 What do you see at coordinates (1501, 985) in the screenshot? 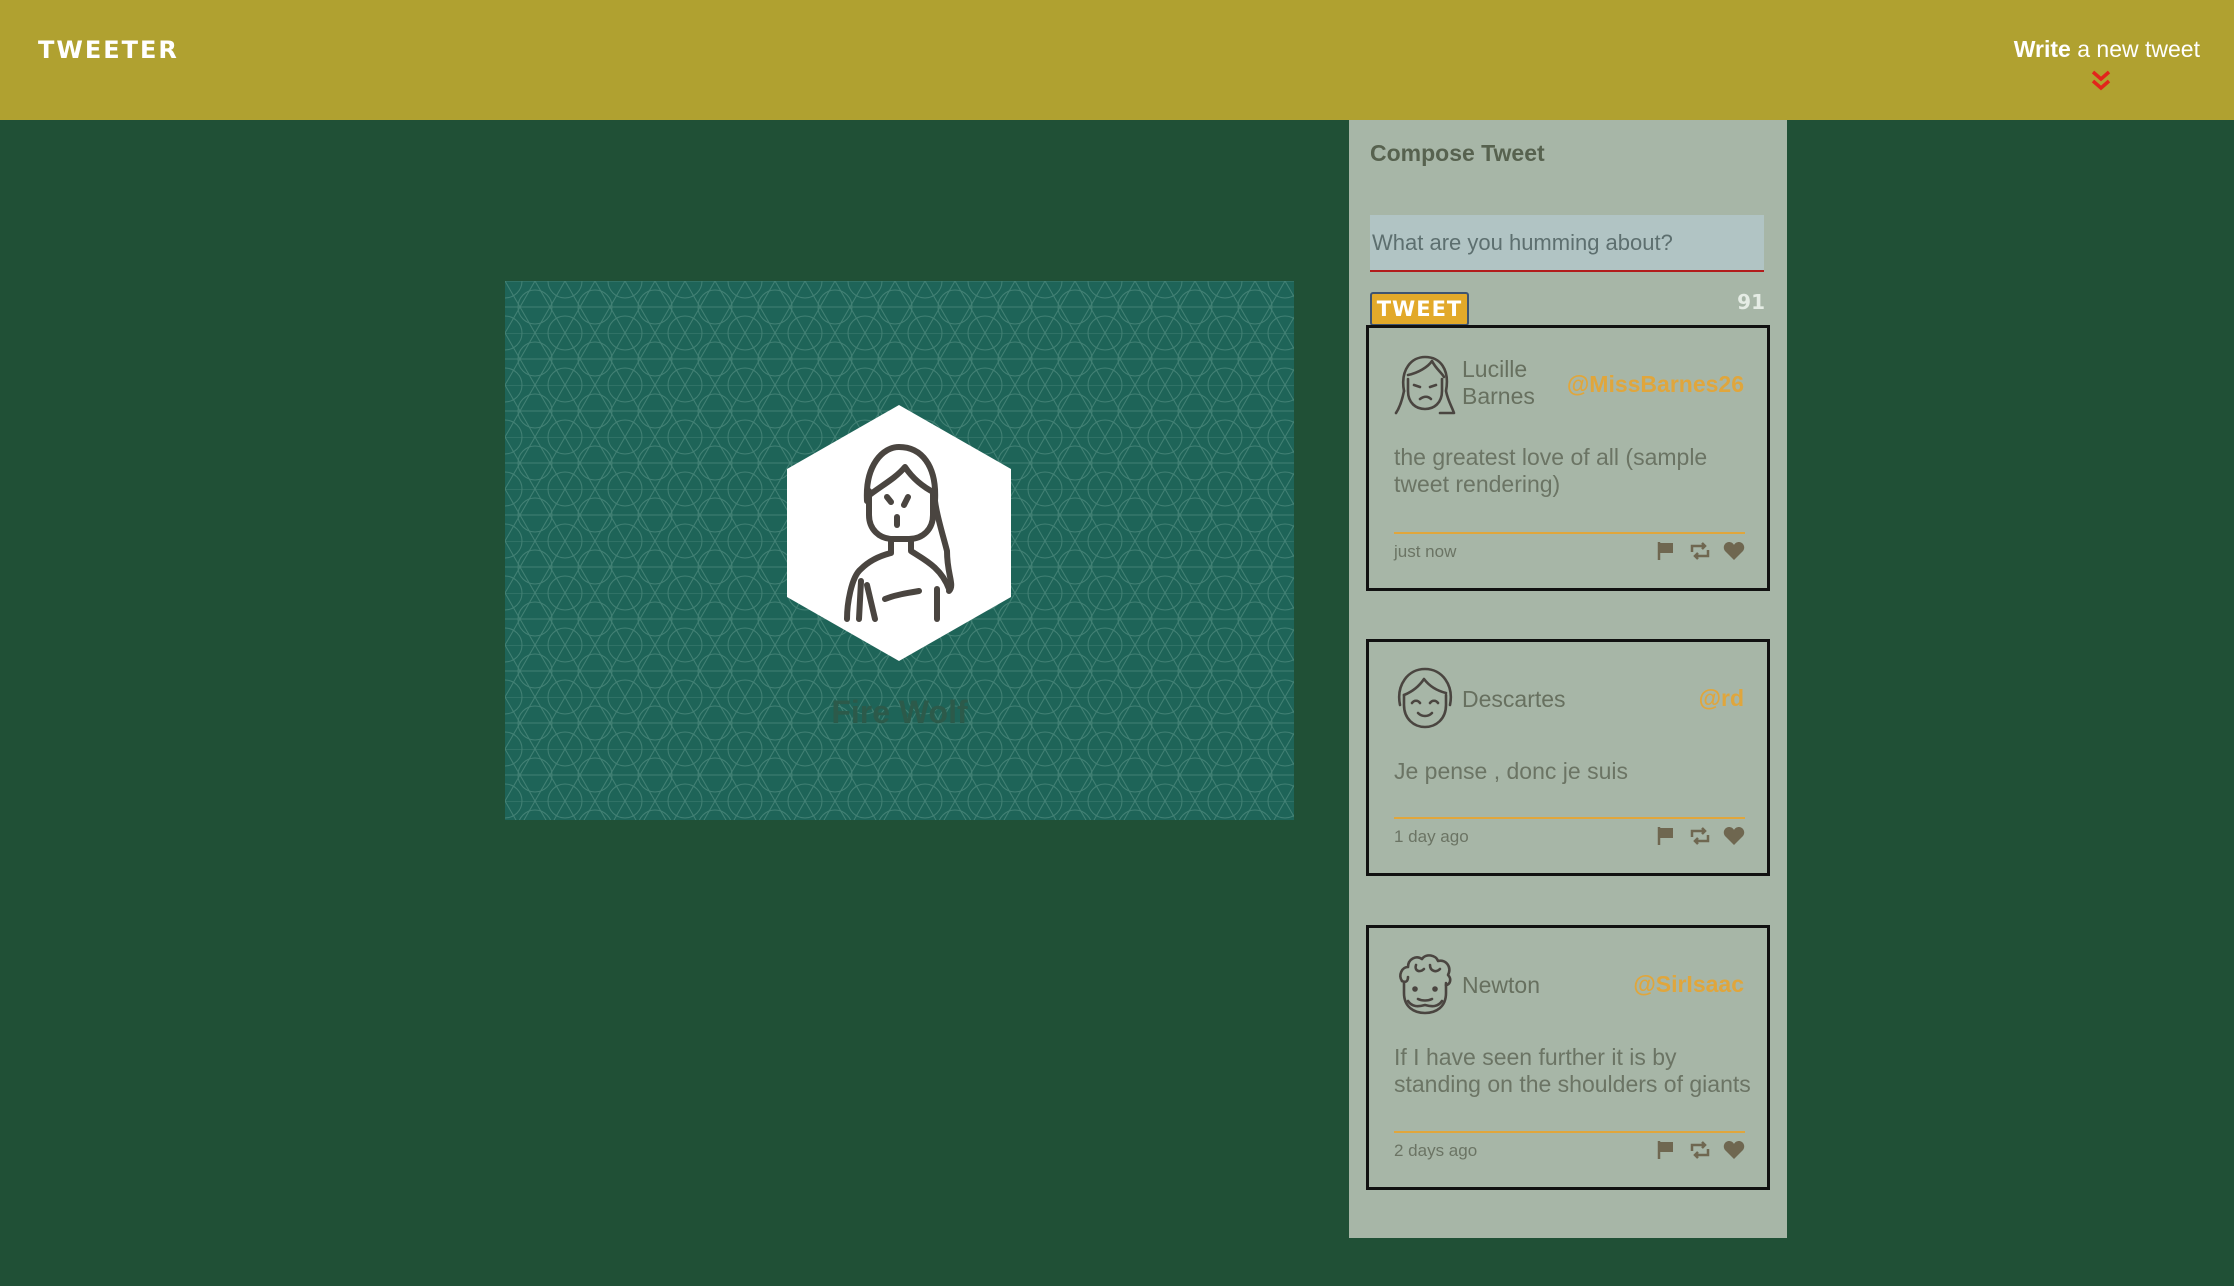
I see `author-name: Newton` at bounding box center [1501, 985].